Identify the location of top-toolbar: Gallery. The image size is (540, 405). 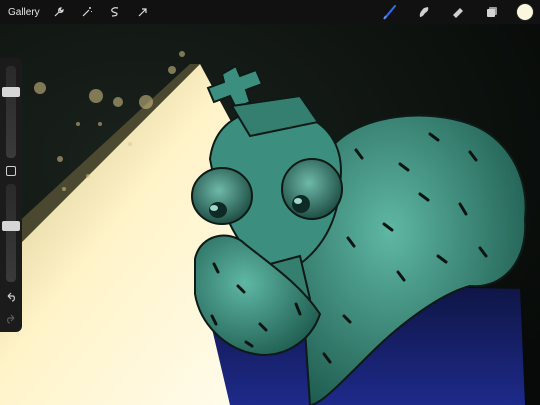
(270, 12).